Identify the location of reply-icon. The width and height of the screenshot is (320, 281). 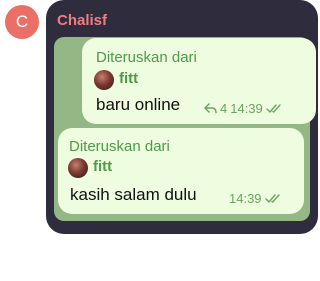
(210, 108).